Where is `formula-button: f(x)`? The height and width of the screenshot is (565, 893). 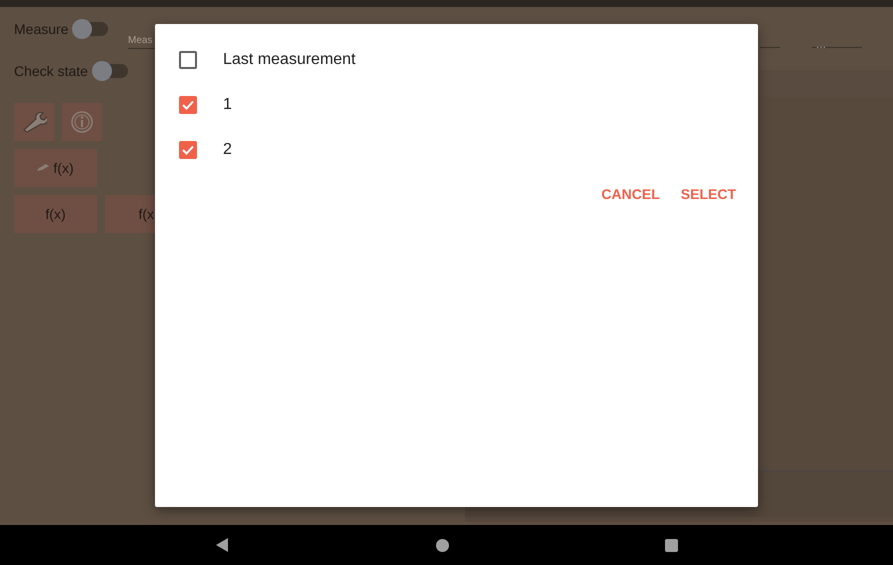
formula-button: f(x) is located at coordinates (55, 214).